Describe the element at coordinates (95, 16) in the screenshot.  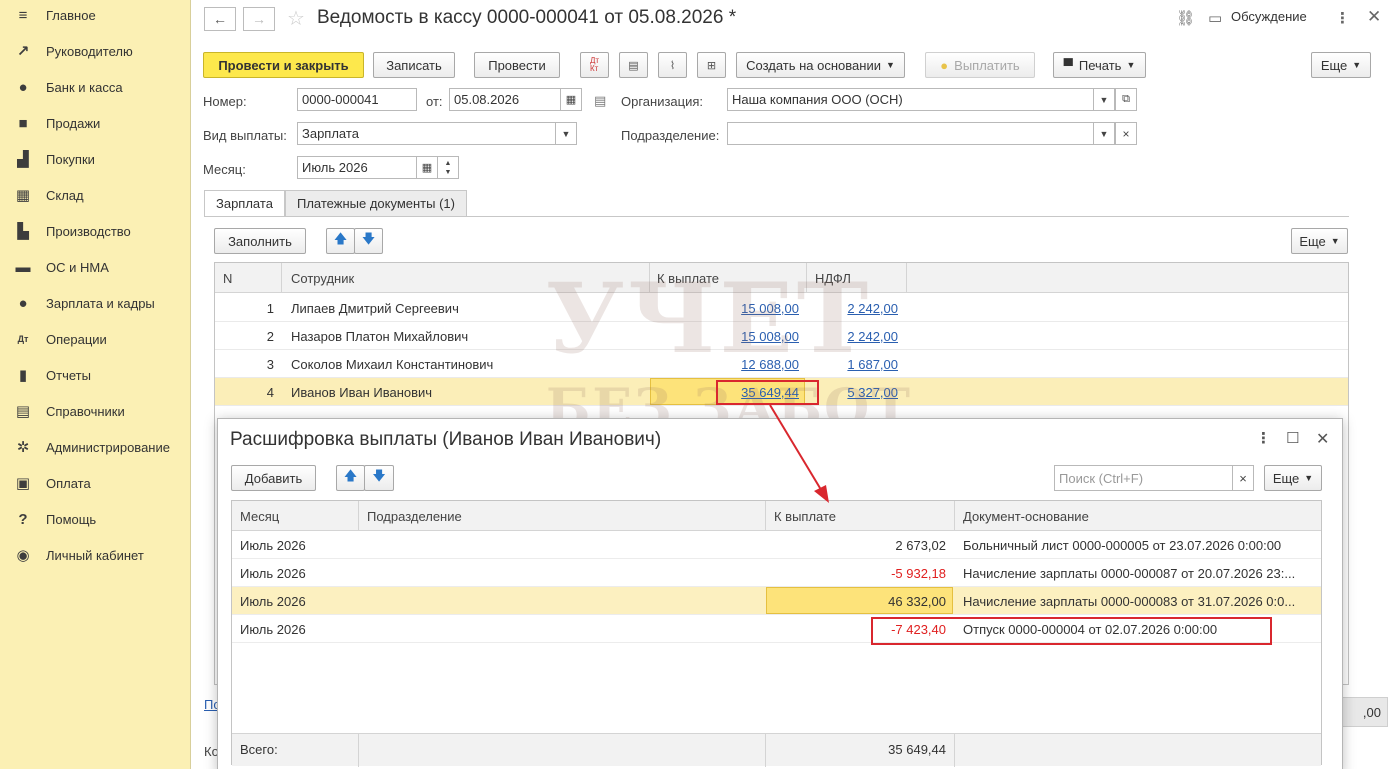
I see `sidebar-item-main: ≡ Главное` at that location.